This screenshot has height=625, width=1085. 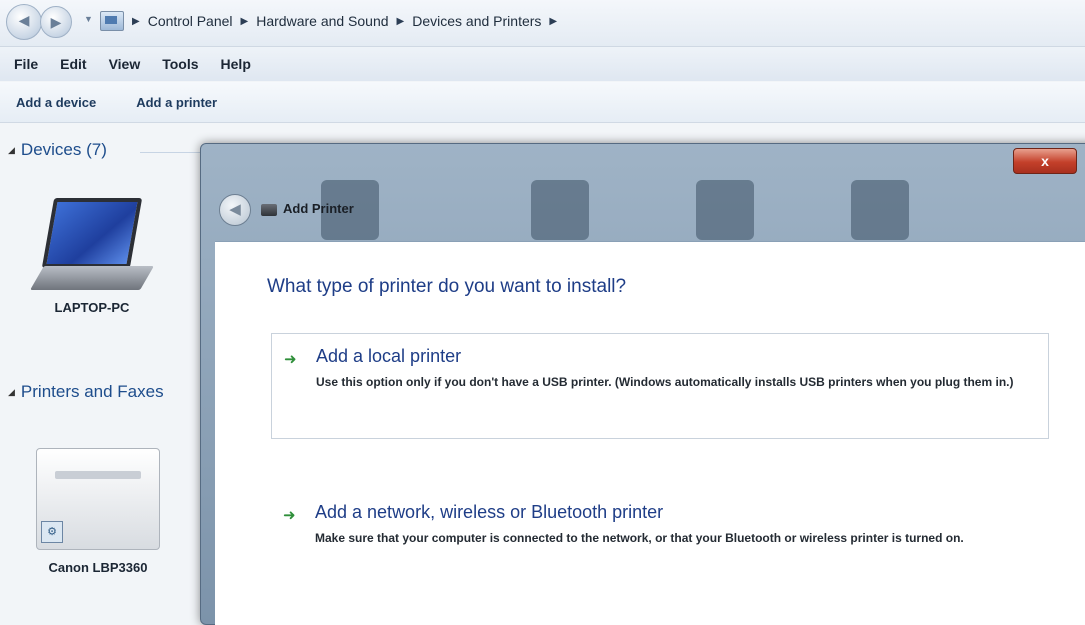 What do you see at coordinates (170, 152) in the screenshot?
I see `group-divider` at bounding box center [170, 152].